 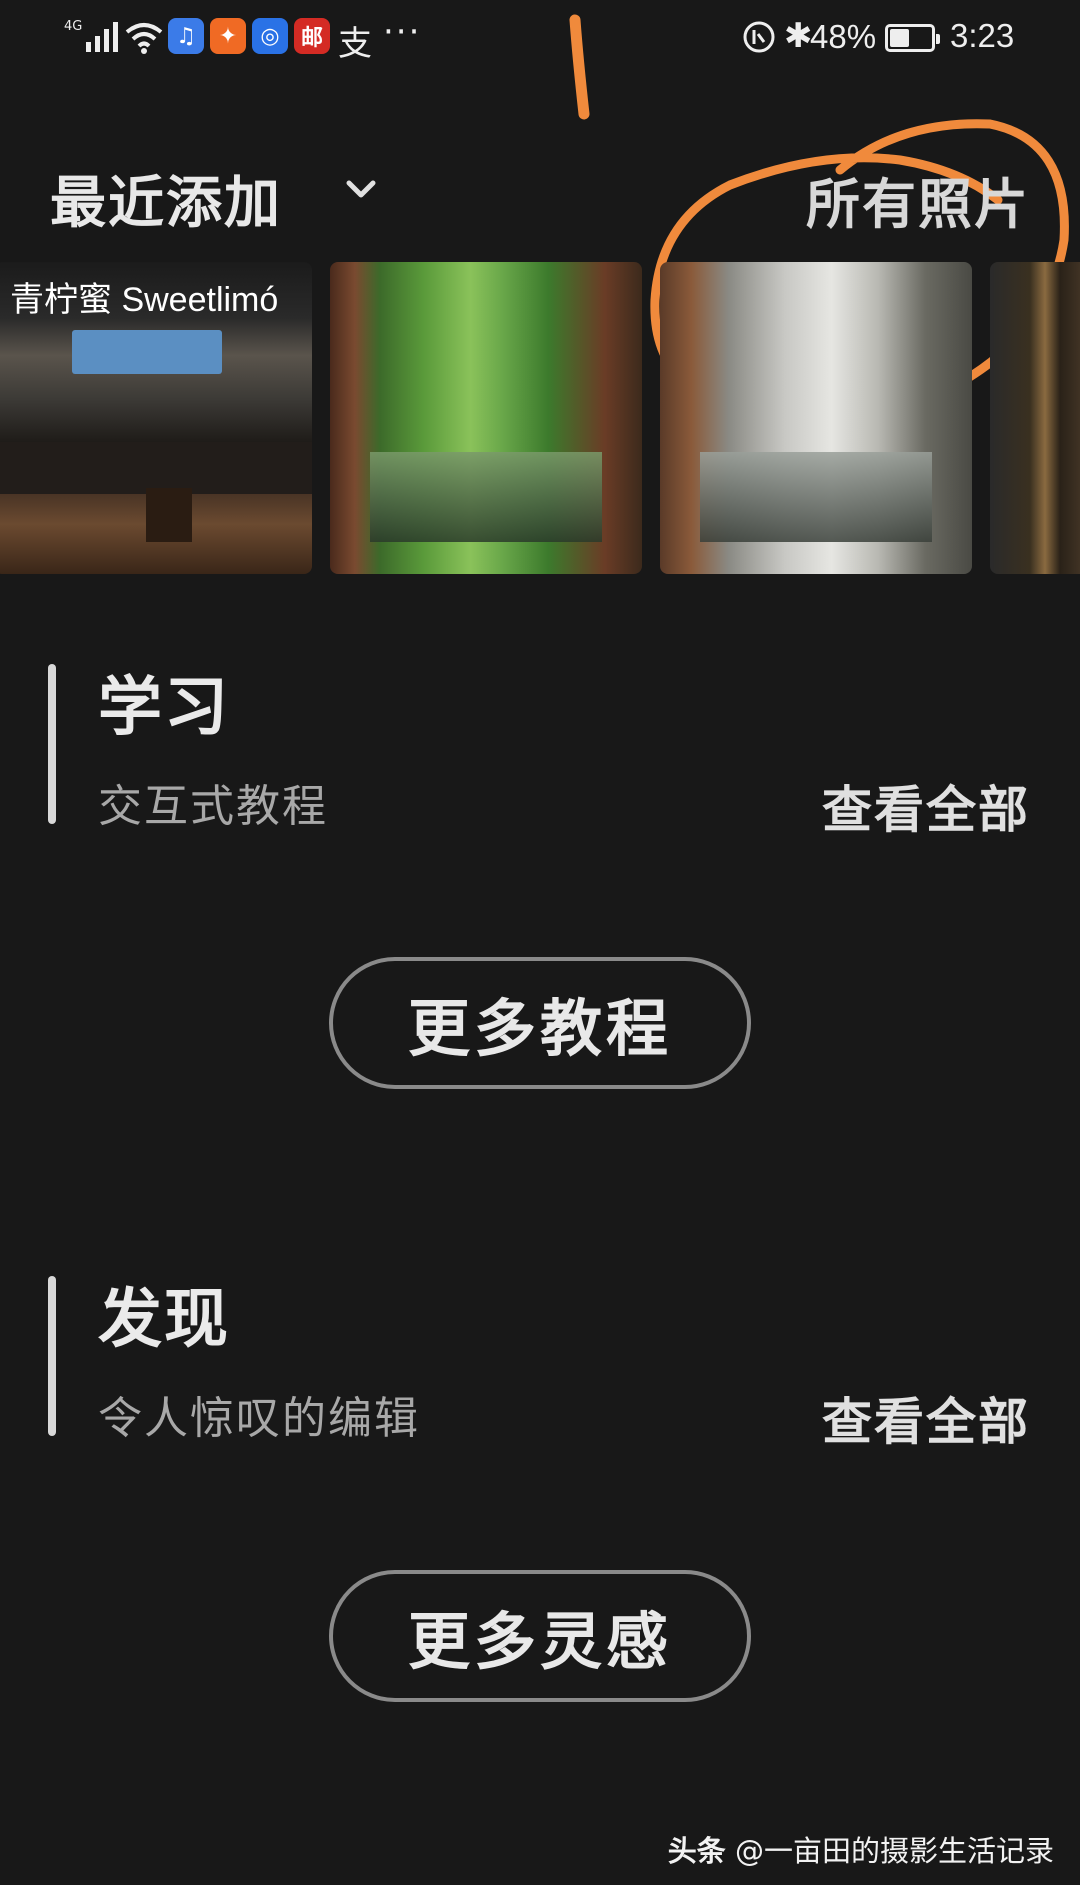 I want to click on watermark-source: 头条, so click(x=696, y=1851).